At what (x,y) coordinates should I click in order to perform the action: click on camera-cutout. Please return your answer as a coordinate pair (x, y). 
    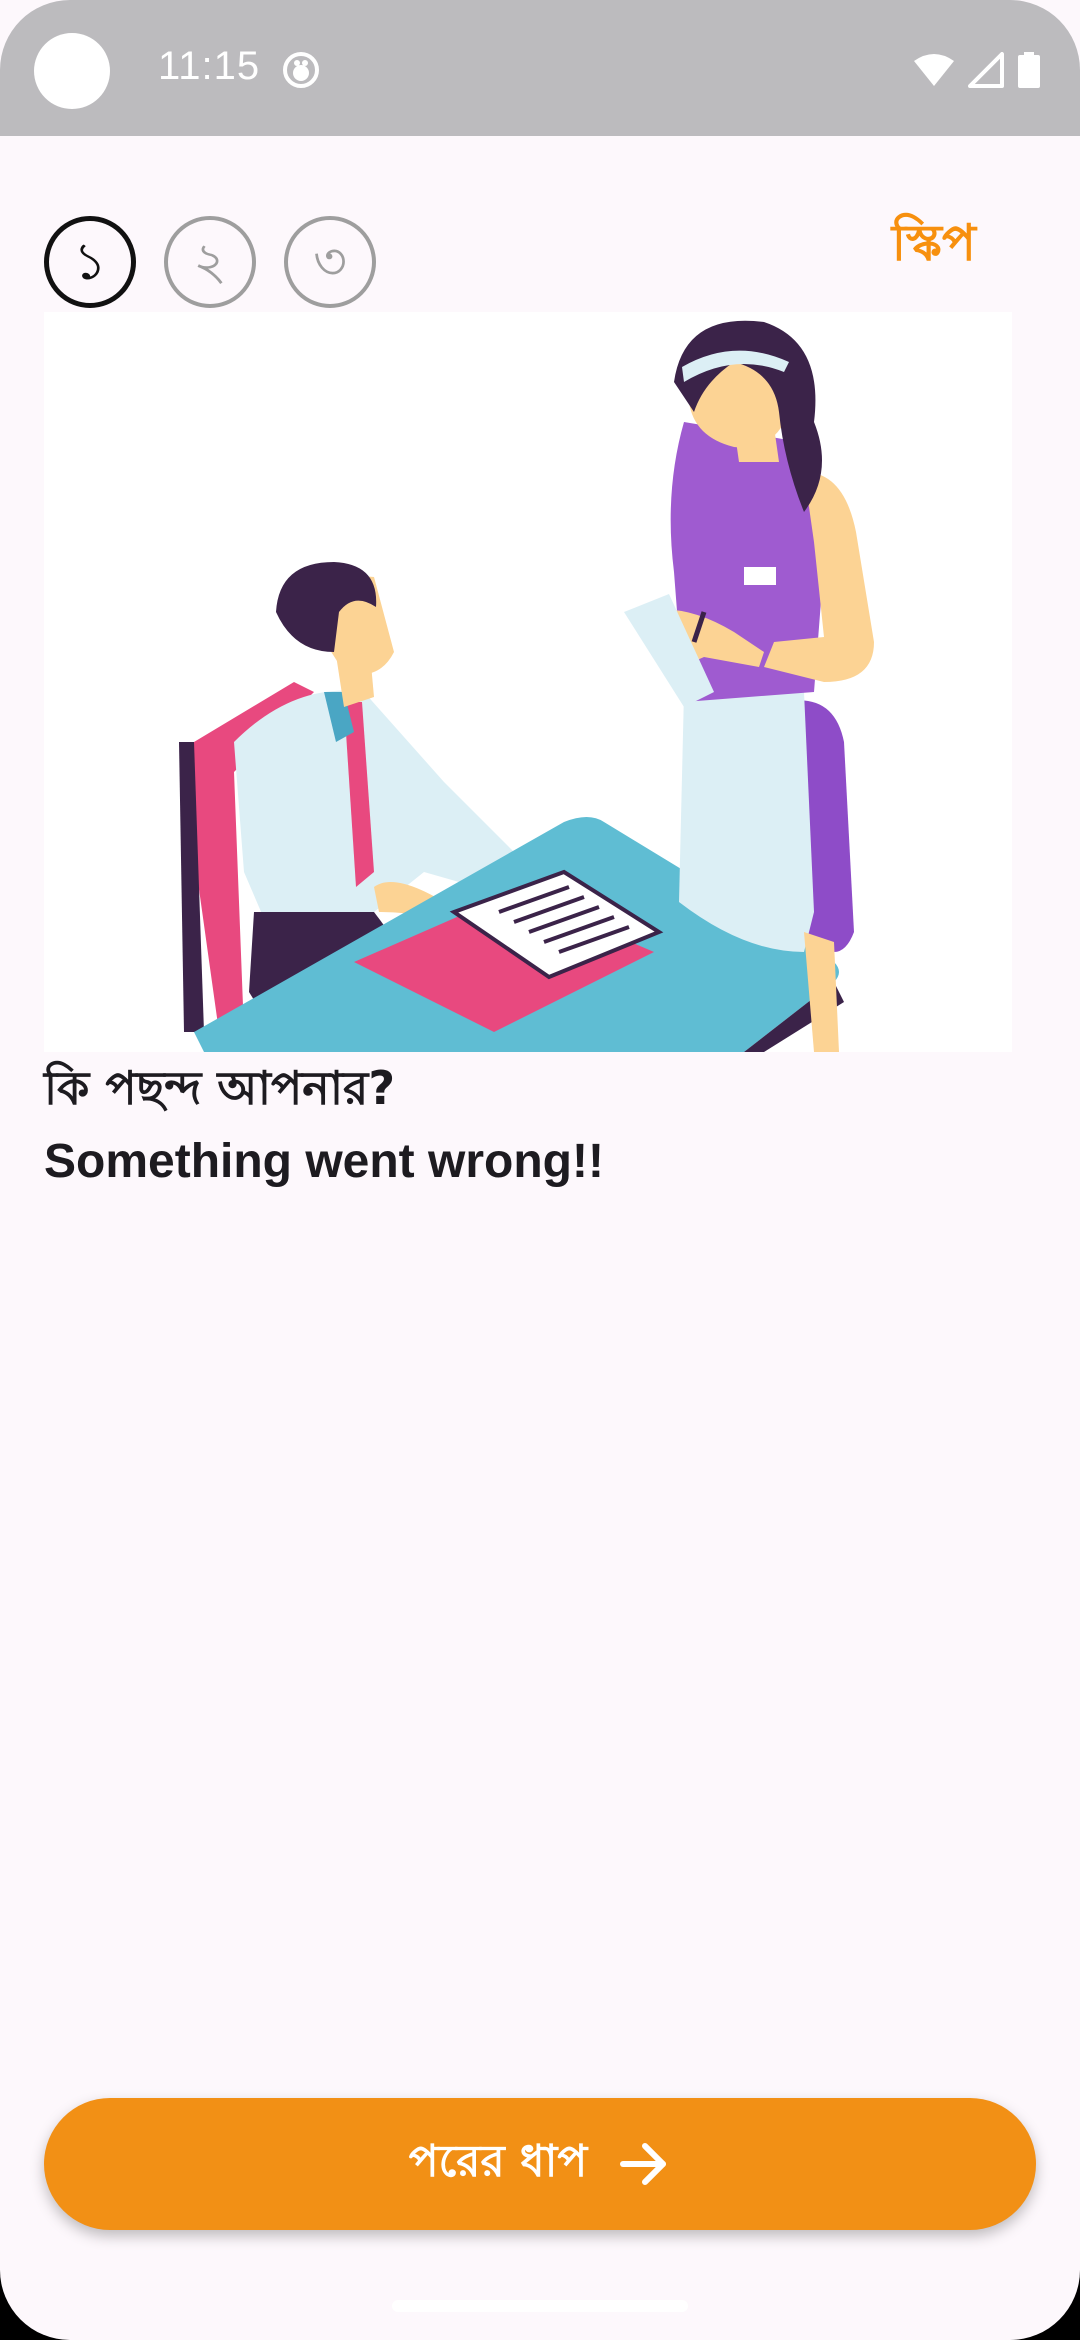
    Looking at the image, I should click on (72, 71).